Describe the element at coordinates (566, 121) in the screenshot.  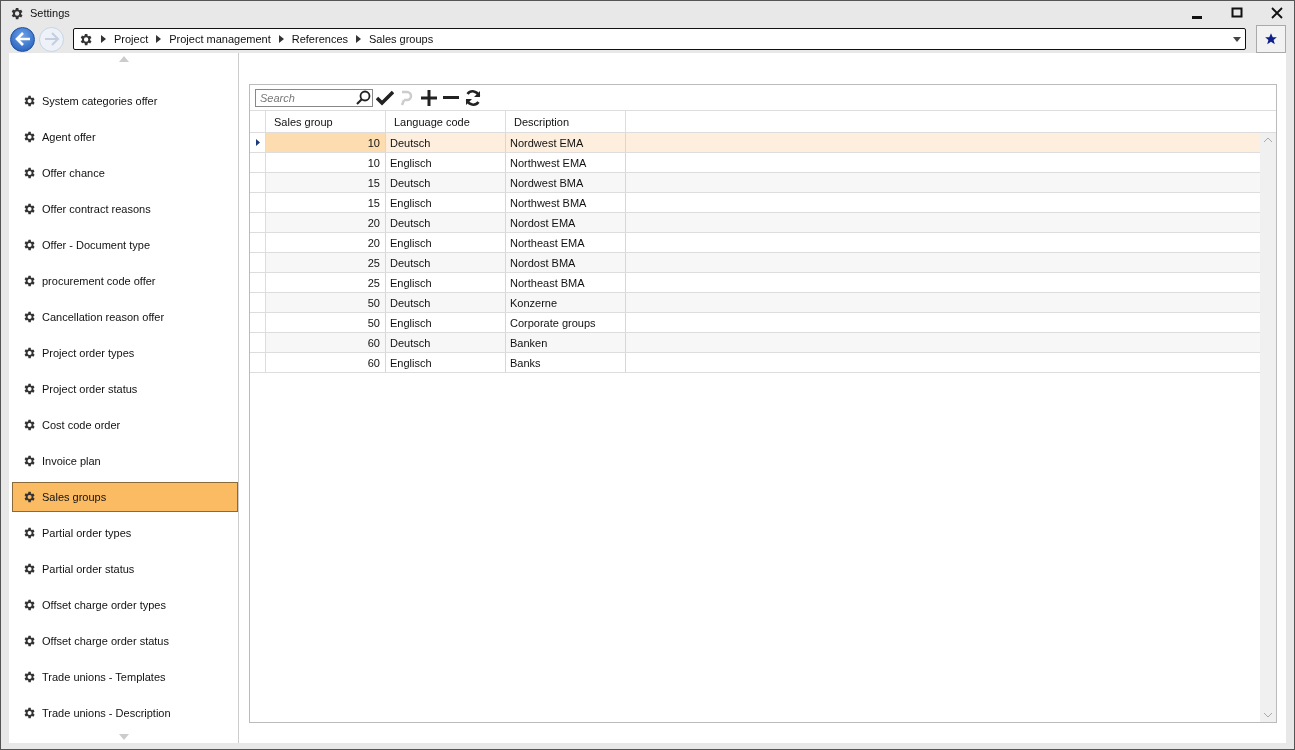
I see `column-header: Description` at that location.